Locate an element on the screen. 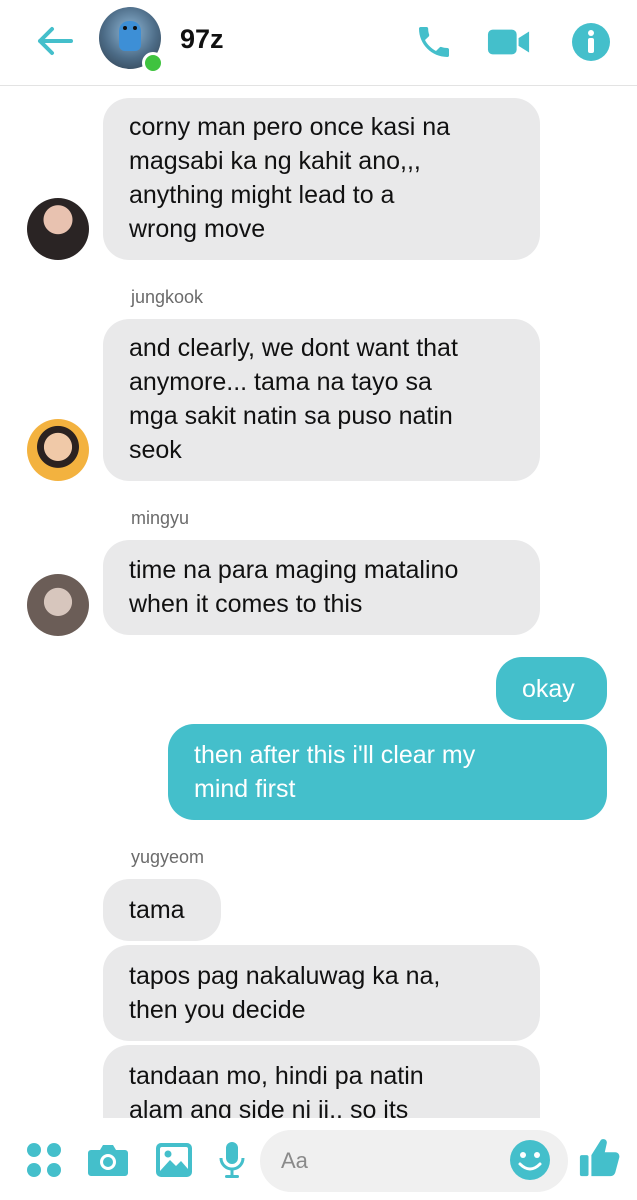 The height and width of the screenshot is (1200, 637). video-call-button is located at coordinates (509, 42).